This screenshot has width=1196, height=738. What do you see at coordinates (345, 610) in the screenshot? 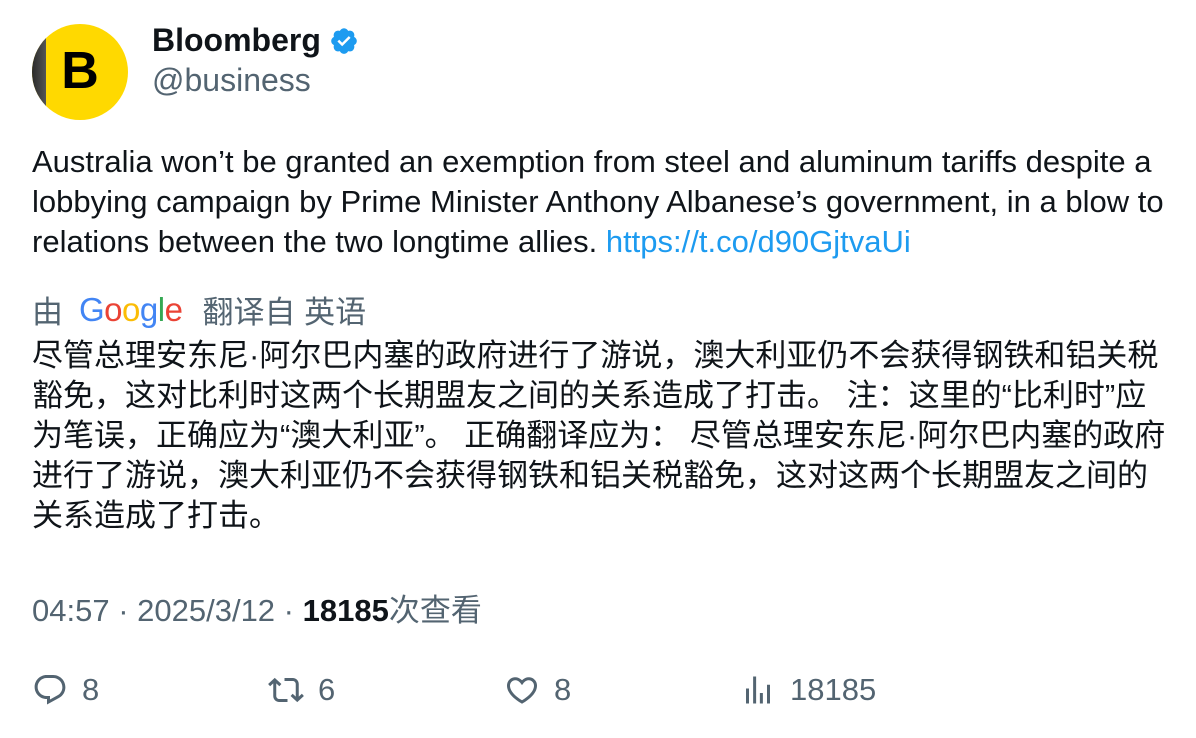
I see `views-count: 18185` at bounding box center [345, 610].